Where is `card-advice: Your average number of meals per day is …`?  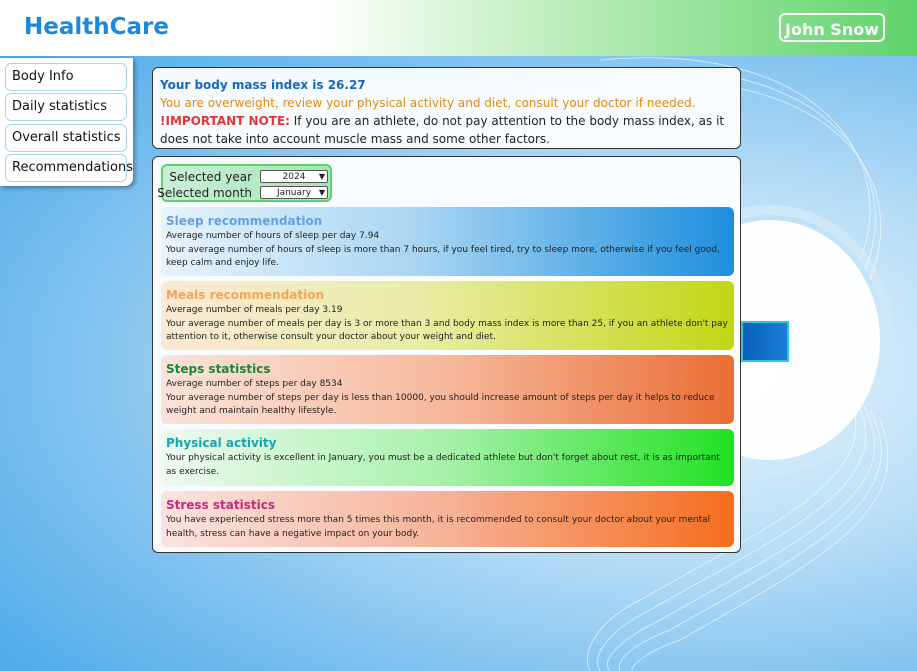 card-advice: Your average number of meals per day is … is located at coordinates (447, 330).